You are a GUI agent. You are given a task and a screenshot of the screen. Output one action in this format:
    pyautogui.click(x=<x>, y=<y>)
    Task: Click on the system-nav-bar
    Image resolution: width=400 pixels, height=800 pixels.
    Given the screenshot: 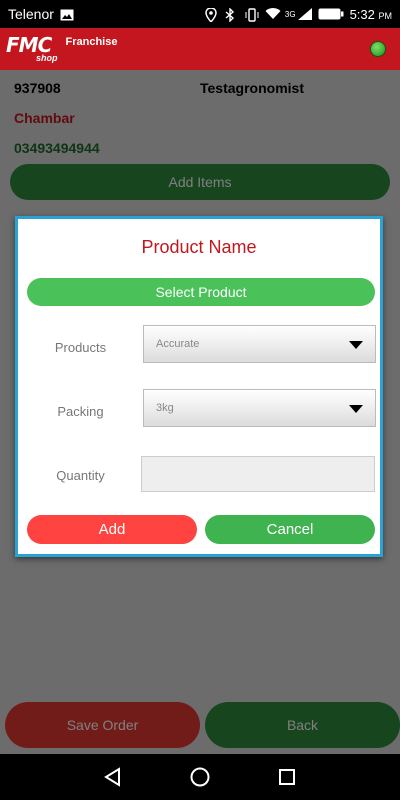 What is the action you would take?
    pyautogui.click(x=200, y=777)
    